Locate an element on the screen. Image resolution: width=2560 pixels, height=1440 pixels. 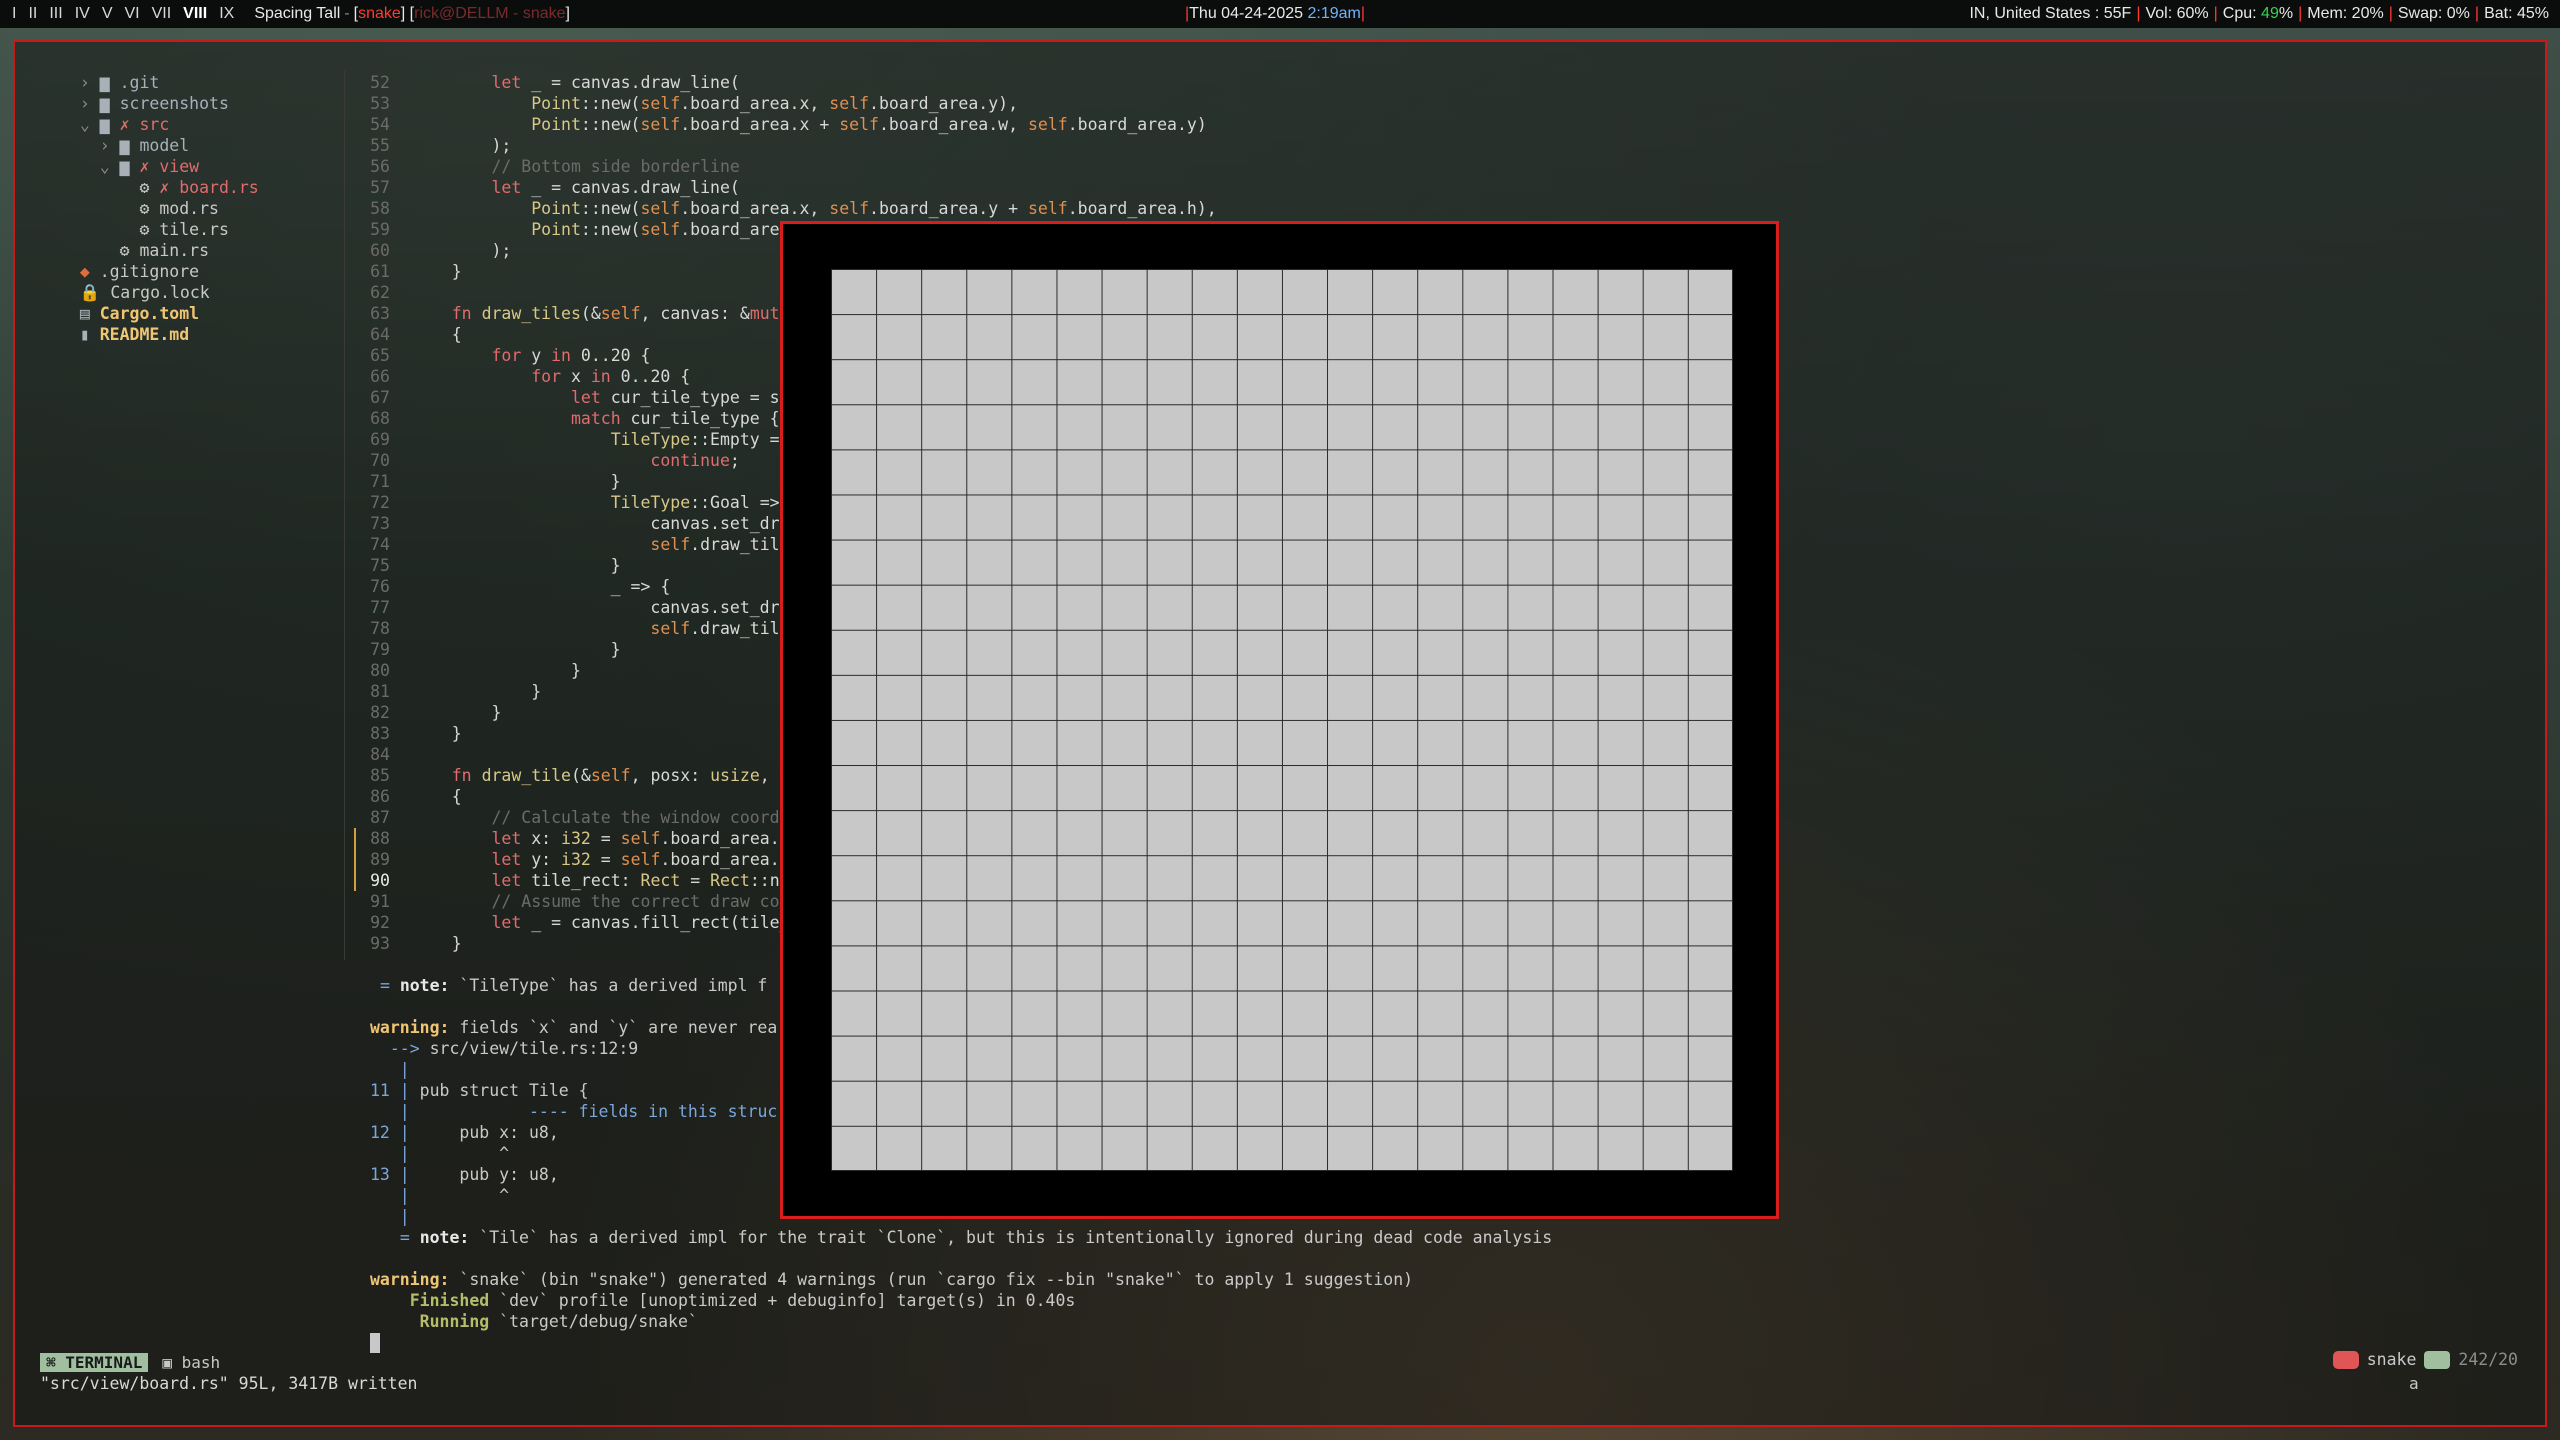
code-text: self.draw_tile is located at coordinates (720, 544).